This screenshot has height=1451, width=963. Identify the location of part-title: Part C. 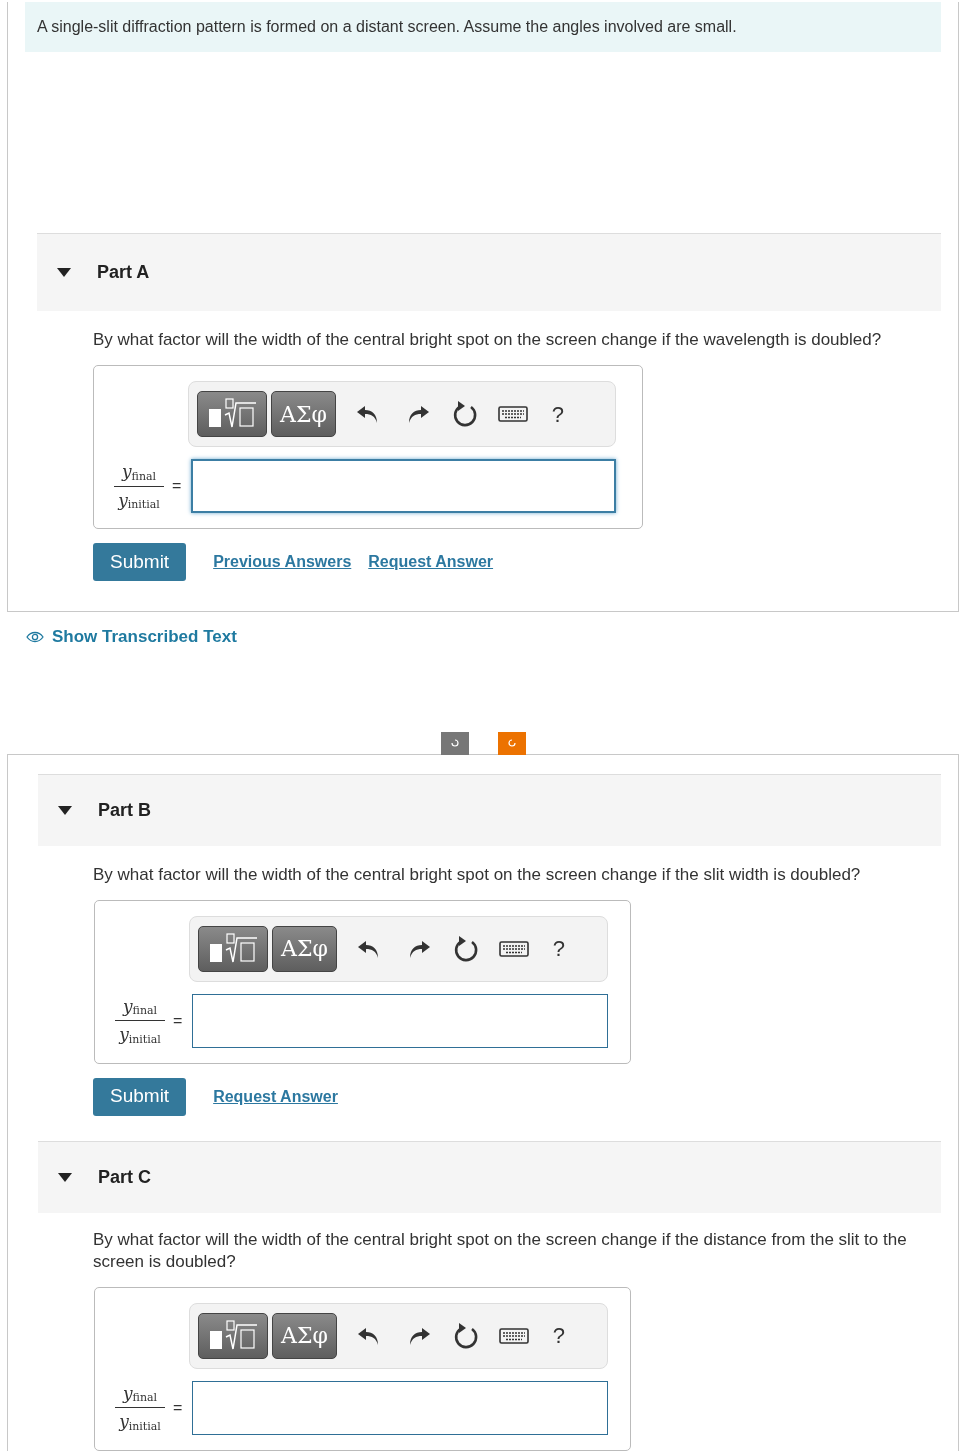
(124, 1177).